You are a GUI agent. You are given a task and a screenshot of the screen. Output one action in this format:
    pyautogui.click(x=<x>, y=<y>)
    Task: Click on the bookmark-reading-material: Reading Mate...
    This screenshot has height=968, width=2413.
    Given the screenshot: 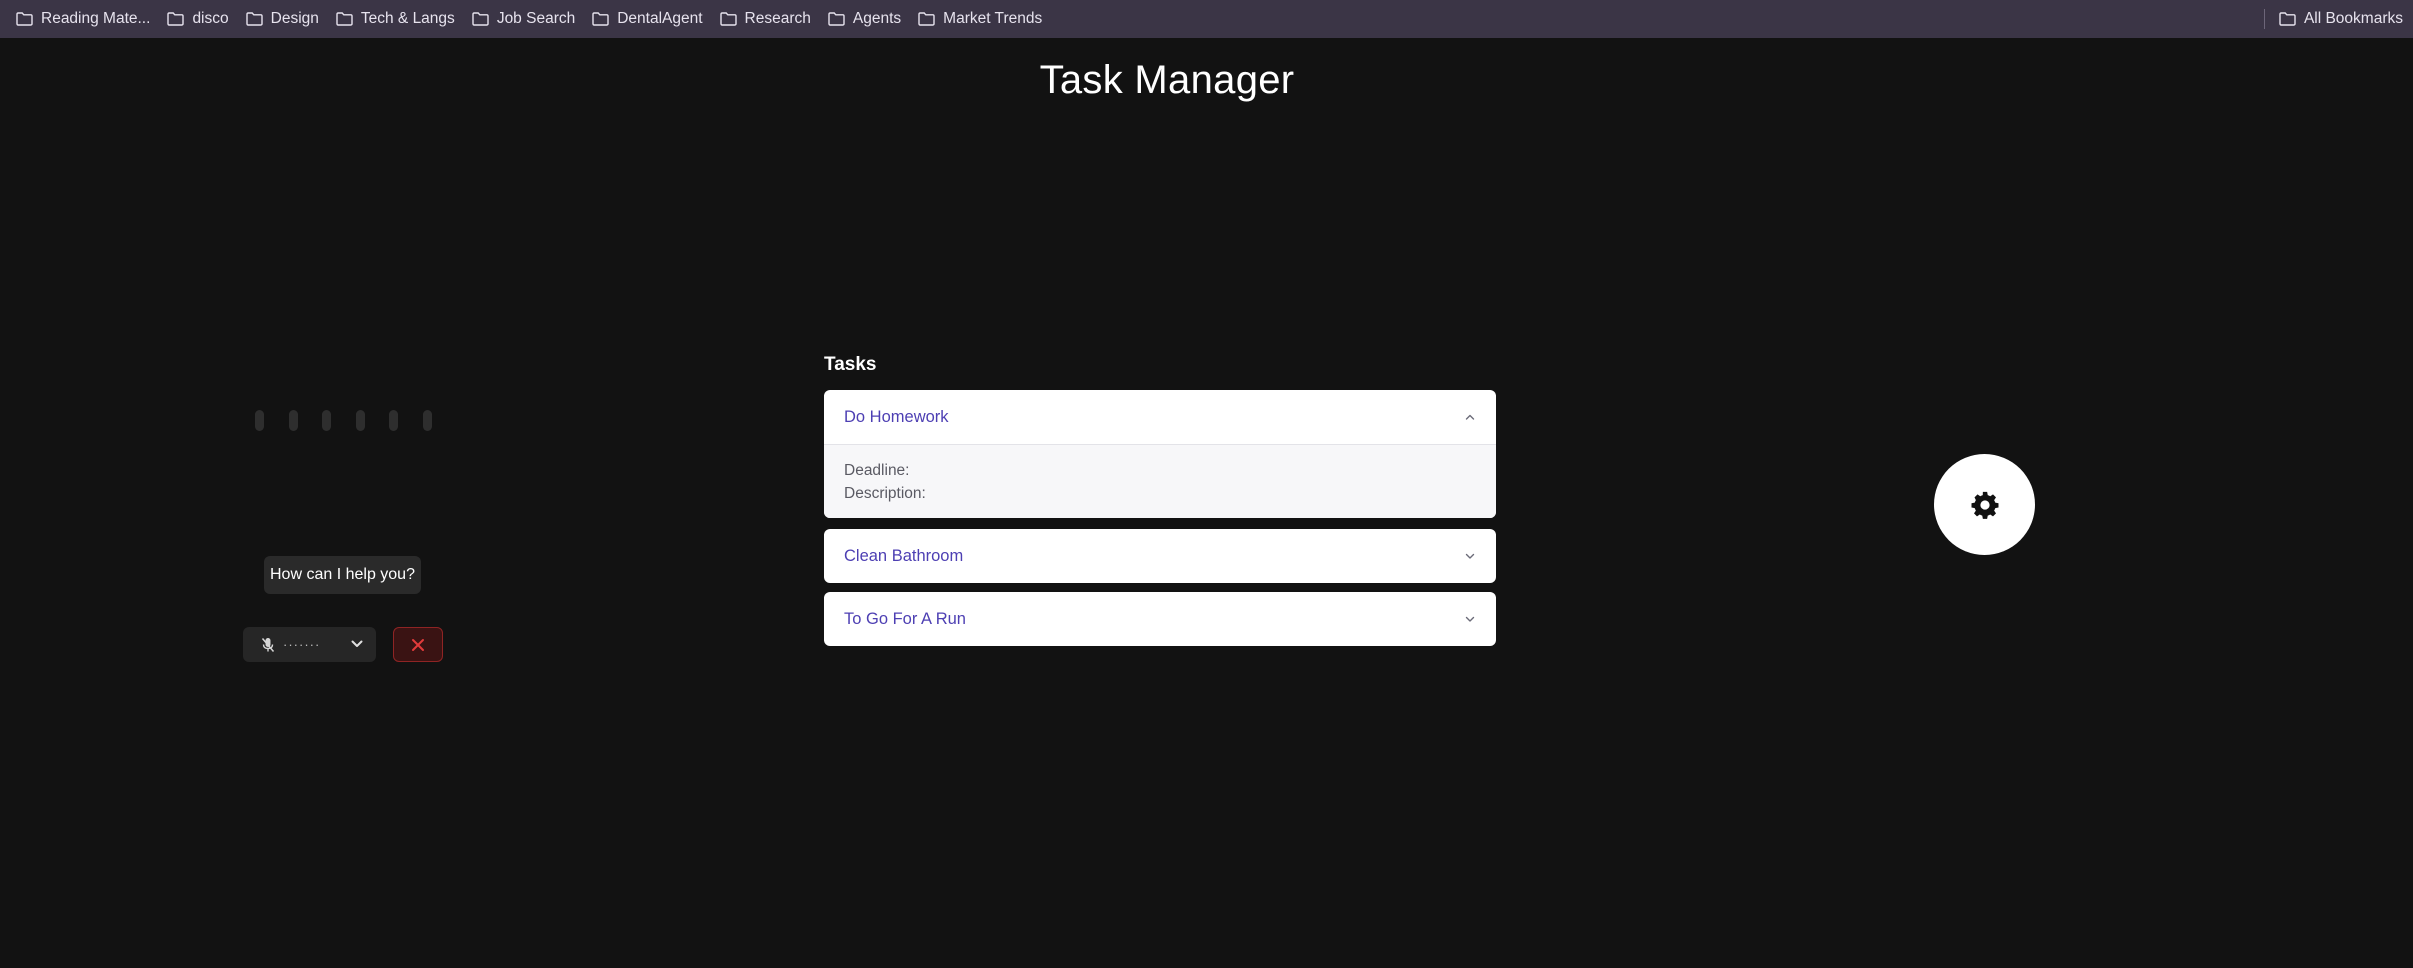 What is the action you would take?
    pyautogui.click(x=87, y=19)
    